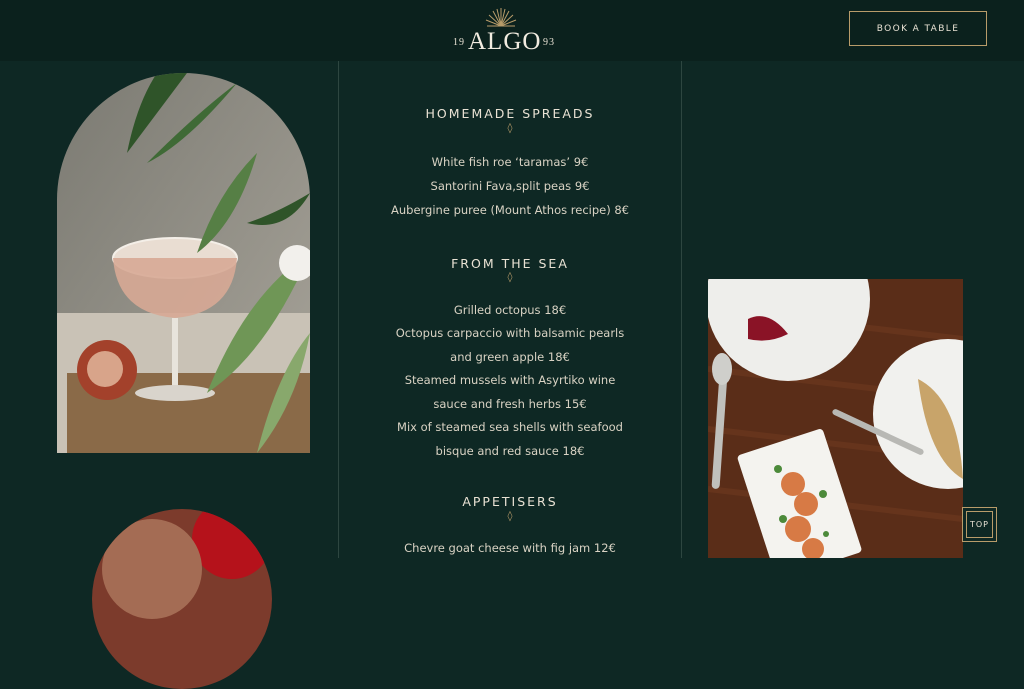  I want to click on section-title-from-the-sea: FROM THE SEA, so click(510, 263).